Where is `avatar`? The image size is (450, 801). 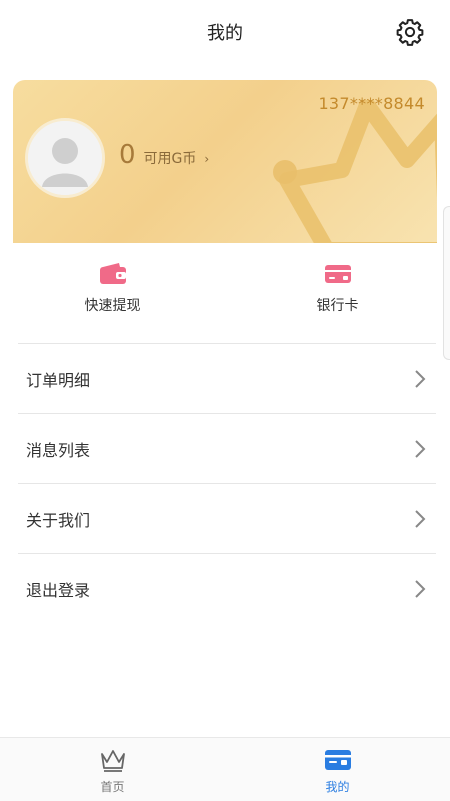
avatar is located at coordinates (65, 158).